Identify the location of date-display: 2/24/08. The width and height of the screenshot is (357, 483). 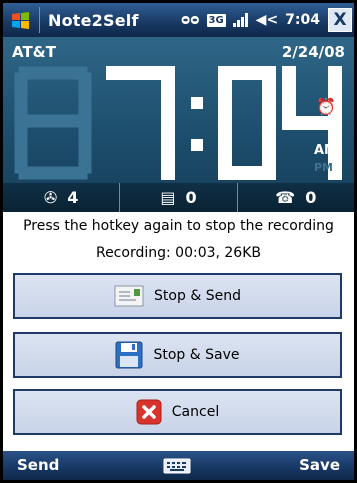
(313, 52).